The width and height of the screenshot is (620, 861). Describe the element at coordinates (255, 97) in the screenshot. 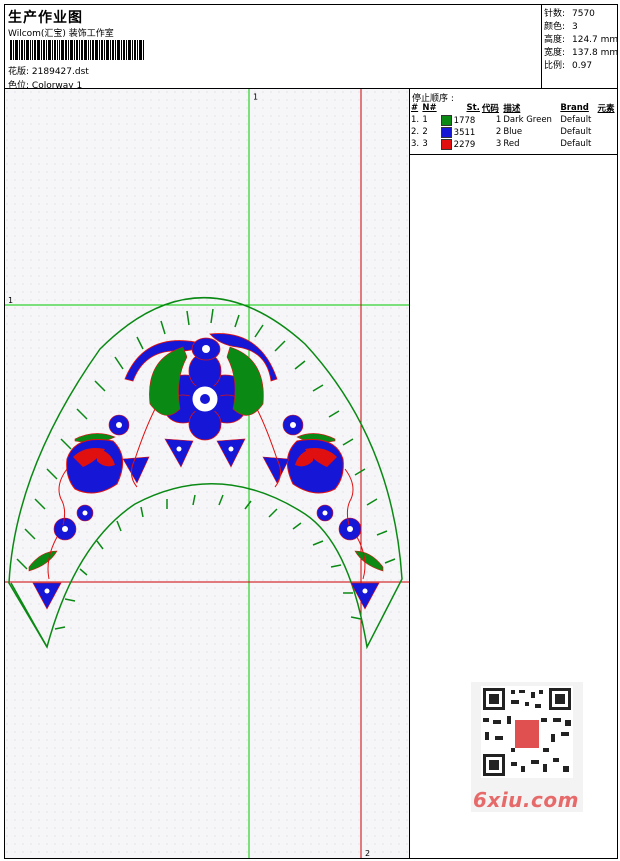

I see `marker-green-v: 1` at that location.